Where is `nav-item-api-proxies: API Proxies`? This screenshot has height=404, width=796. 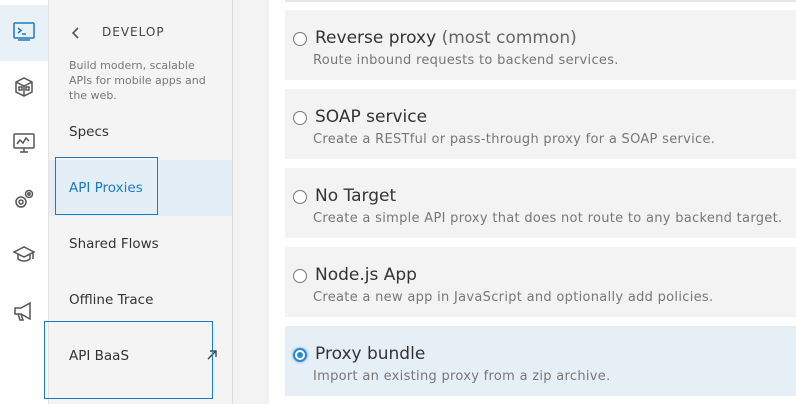
nav-item-api-proxies: API Proxies is located at coordinates (140, 188).